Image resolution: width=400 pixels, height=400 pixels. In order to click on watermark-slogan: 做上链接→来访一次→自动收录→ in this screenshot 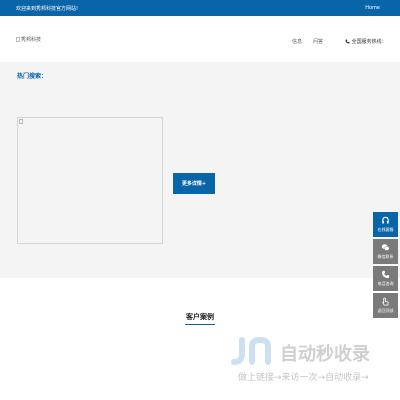, I will do `click(303, 377)`.